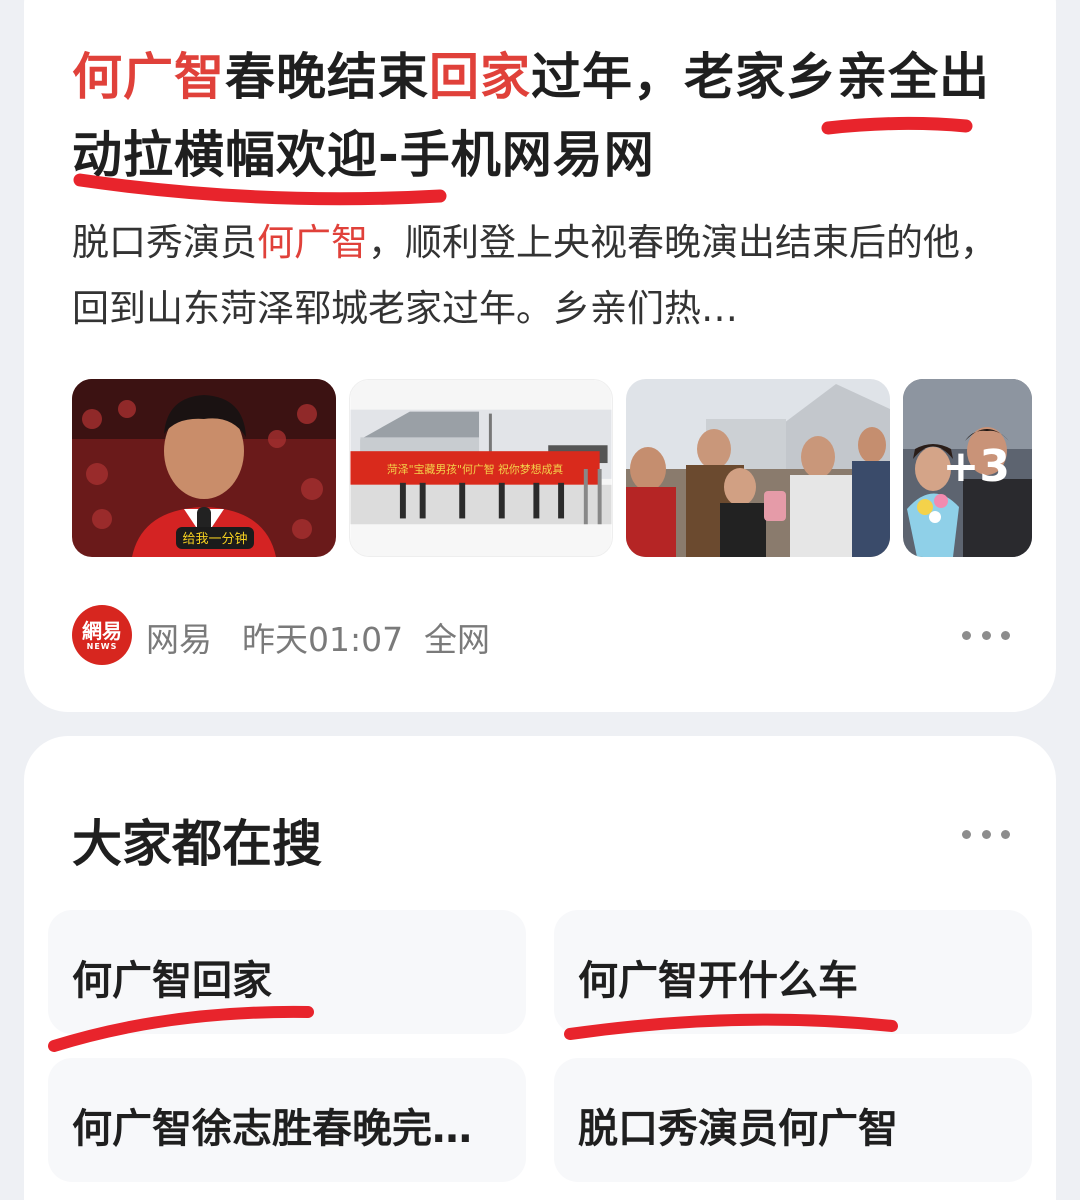 The height and width of the screenshot is (1200, 1080). I want to click on more-images-badge: +3, so click(976, 466).